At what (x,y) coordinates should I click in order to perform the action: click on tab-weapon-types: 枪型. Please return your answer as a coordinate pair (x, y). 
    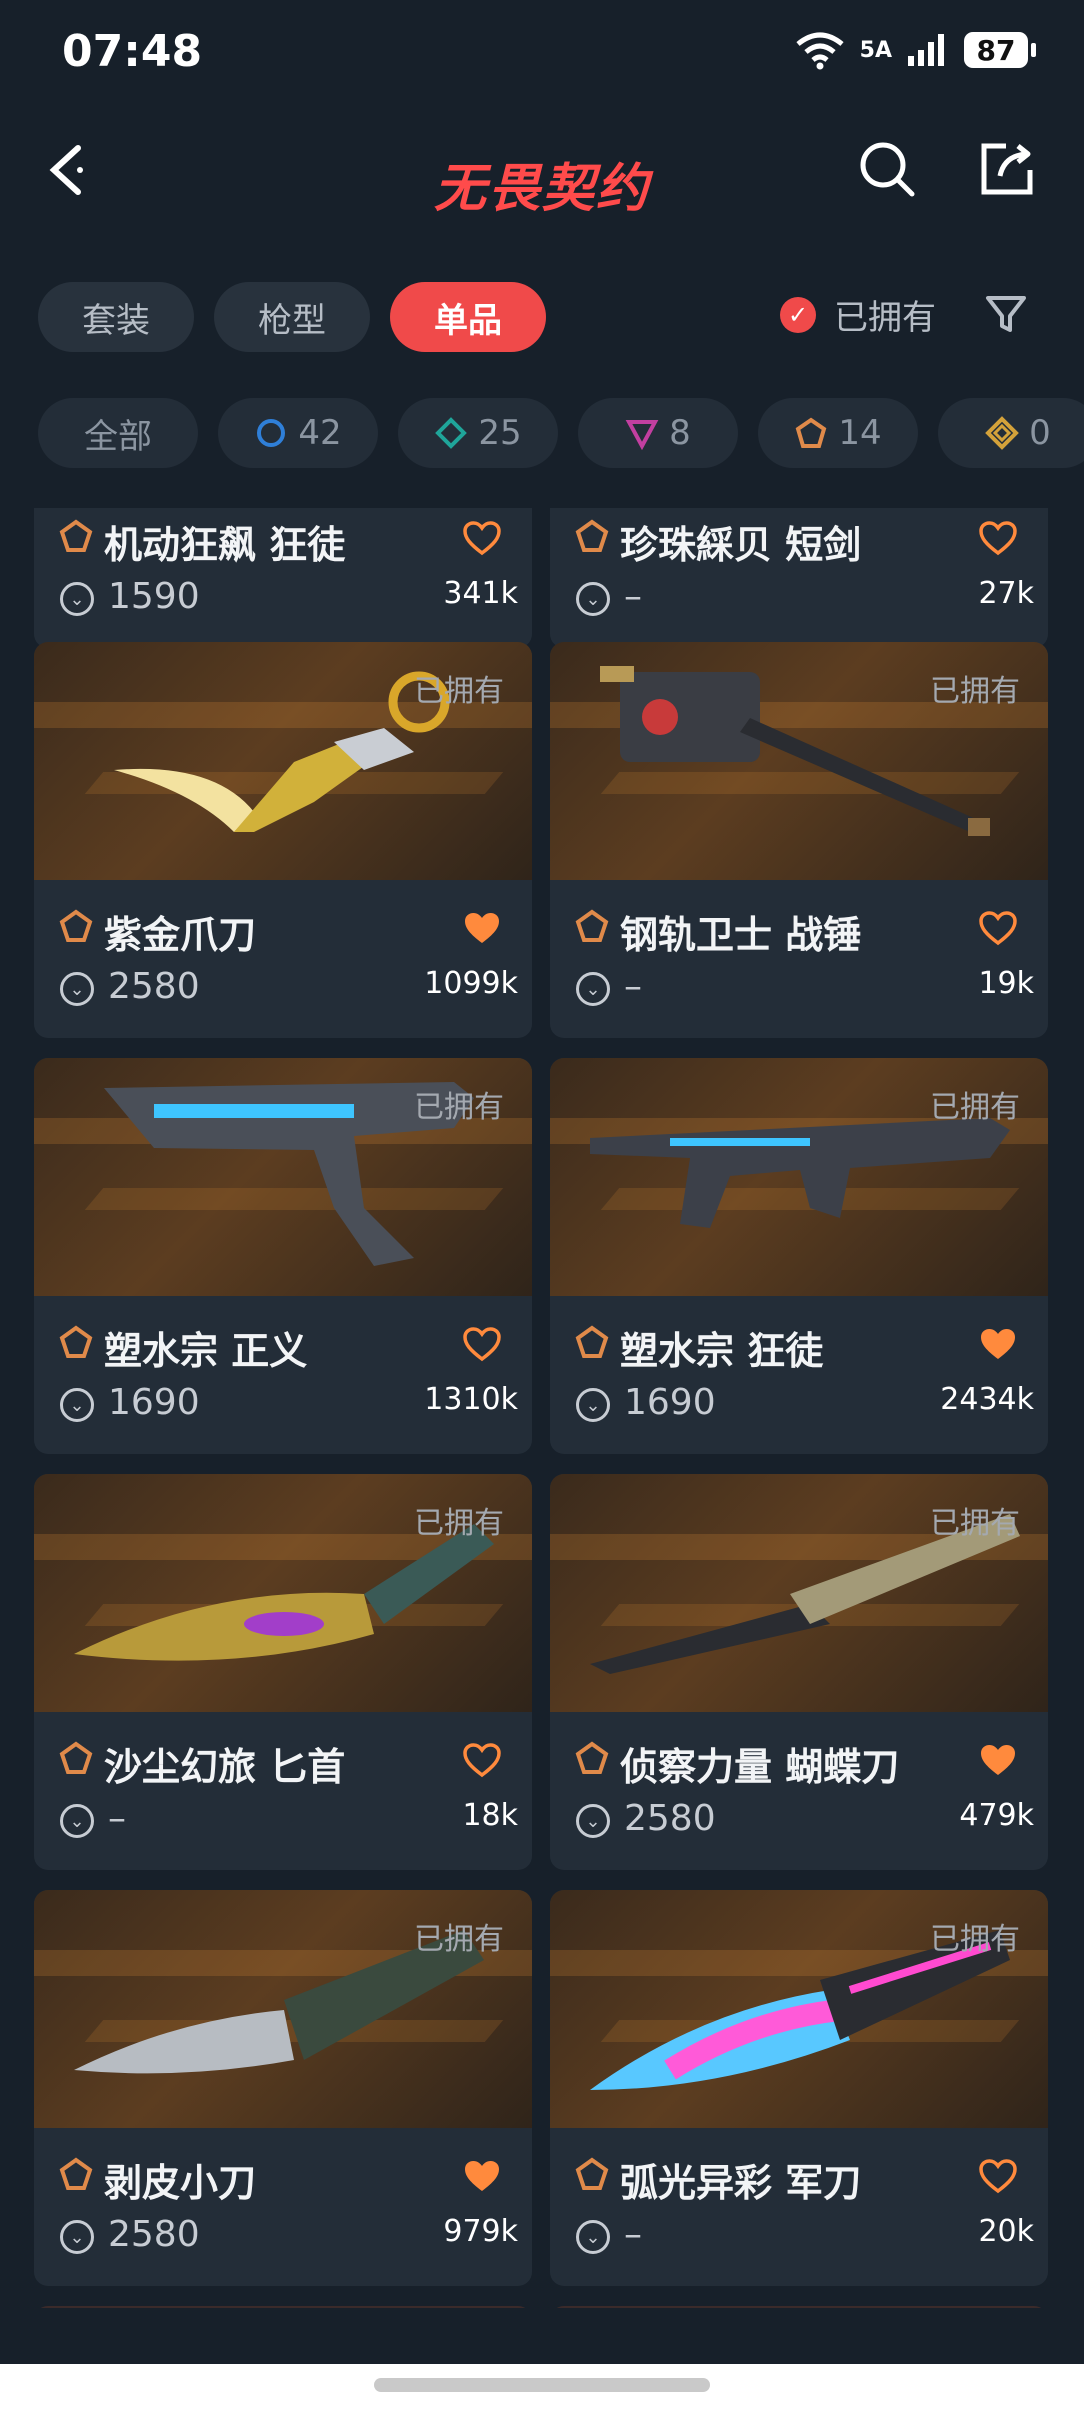
    Looking at the image, I should click on (292, 317).